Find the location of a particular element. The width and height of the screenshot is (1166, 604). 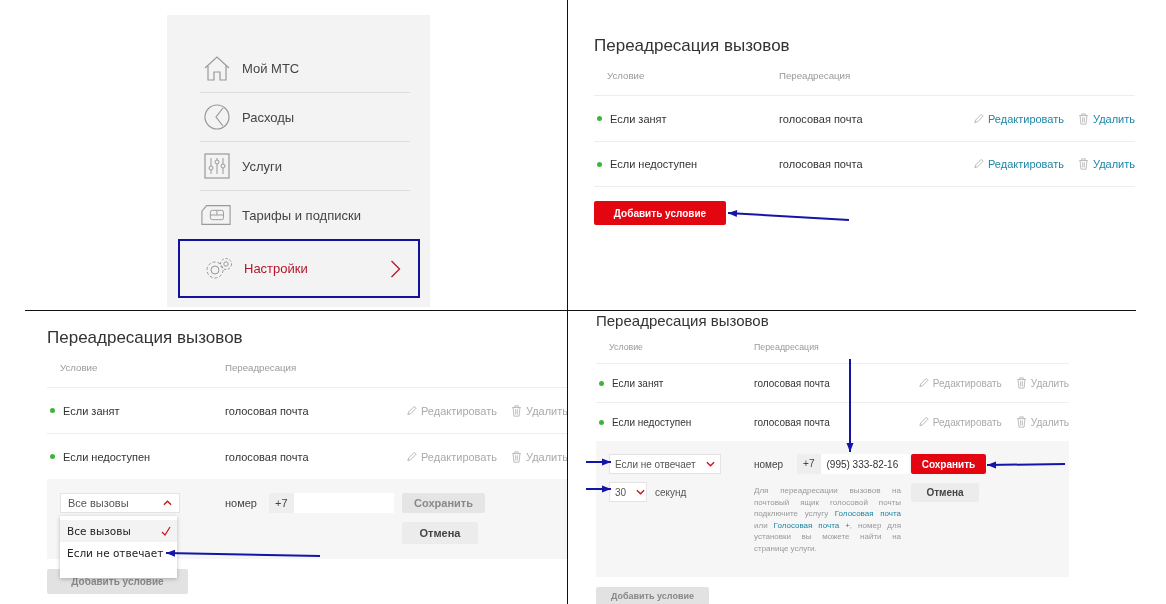

hint-text: Для переадресации вызовов на почтовый ящик голосовой почты подключите услугу Голосовая почта или Голосовая почта +, номер для установки вы можете найти на странице услуги. is located at coordinates (827, 519).